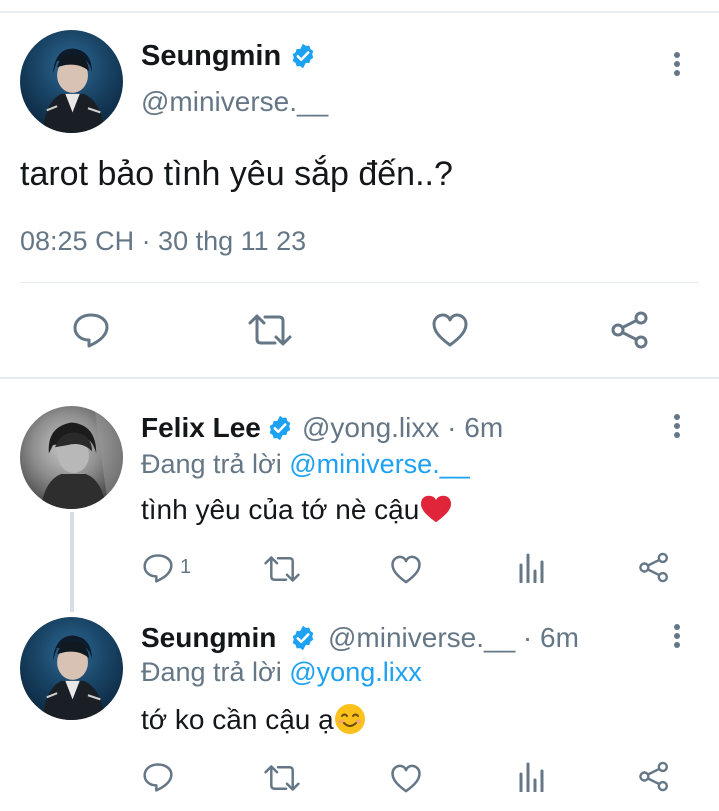  I want to click on reply-2-like-button, so click(406, 778).